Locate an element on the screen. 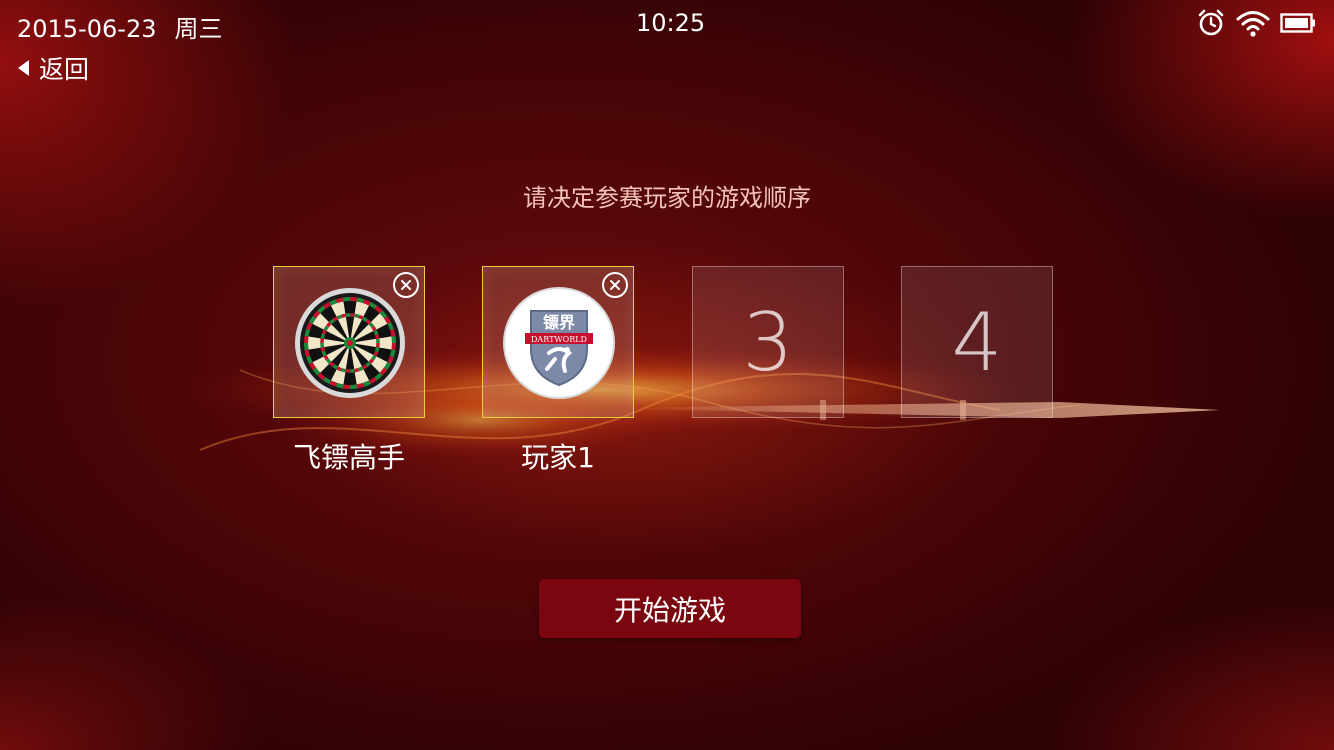 This screenshot has width=1334, height=750. slot-number-3: 3 is located at coordinates (768, 342).